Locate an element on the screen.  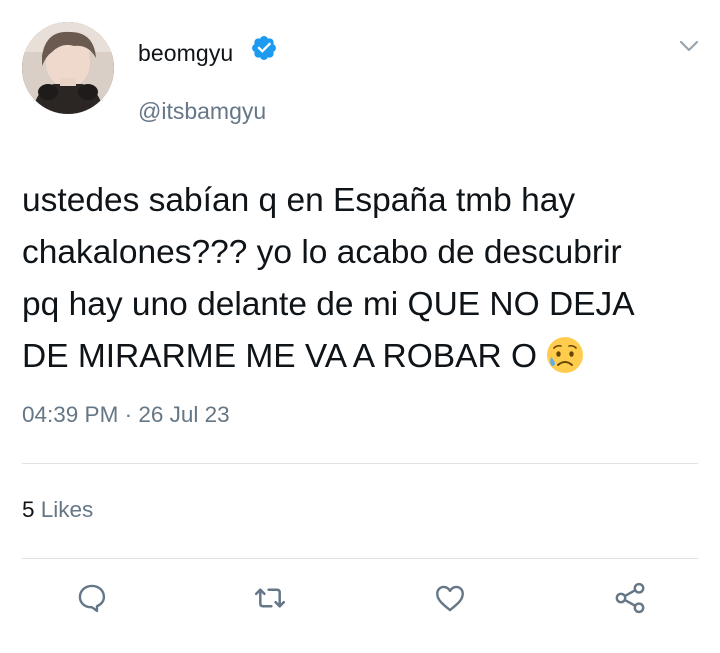
avatar-image is located at coordinates (68, 68).